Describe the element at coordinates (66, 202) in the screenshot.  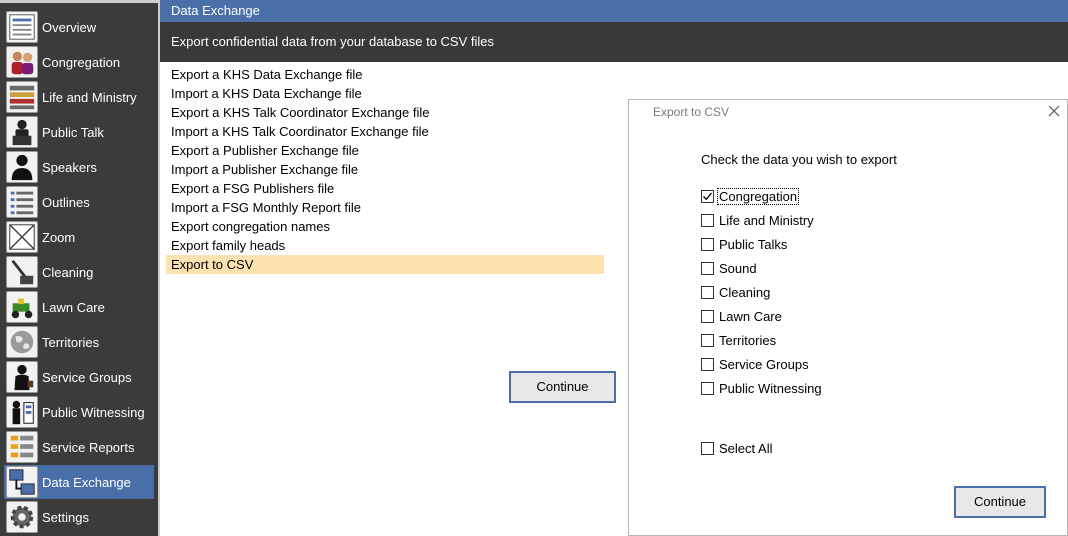
I see `sidebar-item-label: Outlines` at that location.